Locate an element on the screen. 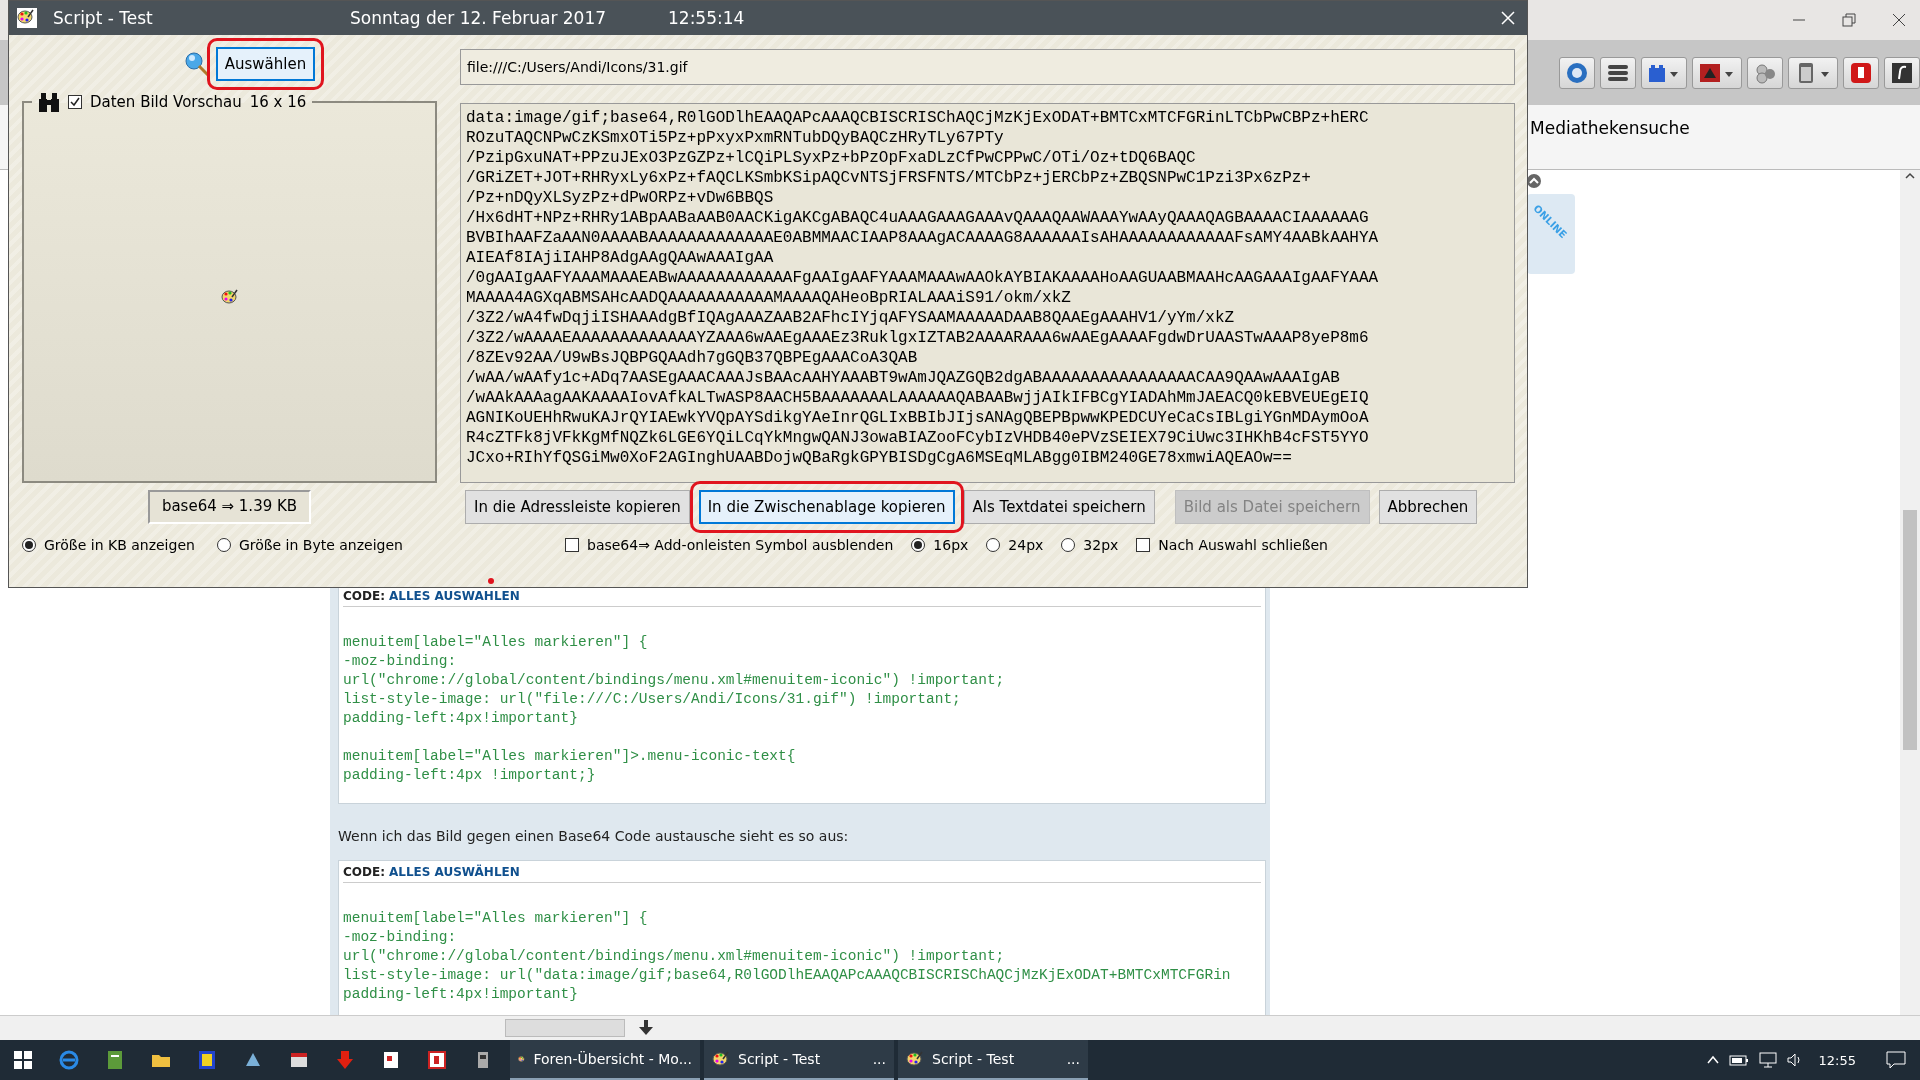 The height and width of the screenshot is (1080, 1920). option-label: Nach Auswahl schließen is located at coordinates (1243, 545).